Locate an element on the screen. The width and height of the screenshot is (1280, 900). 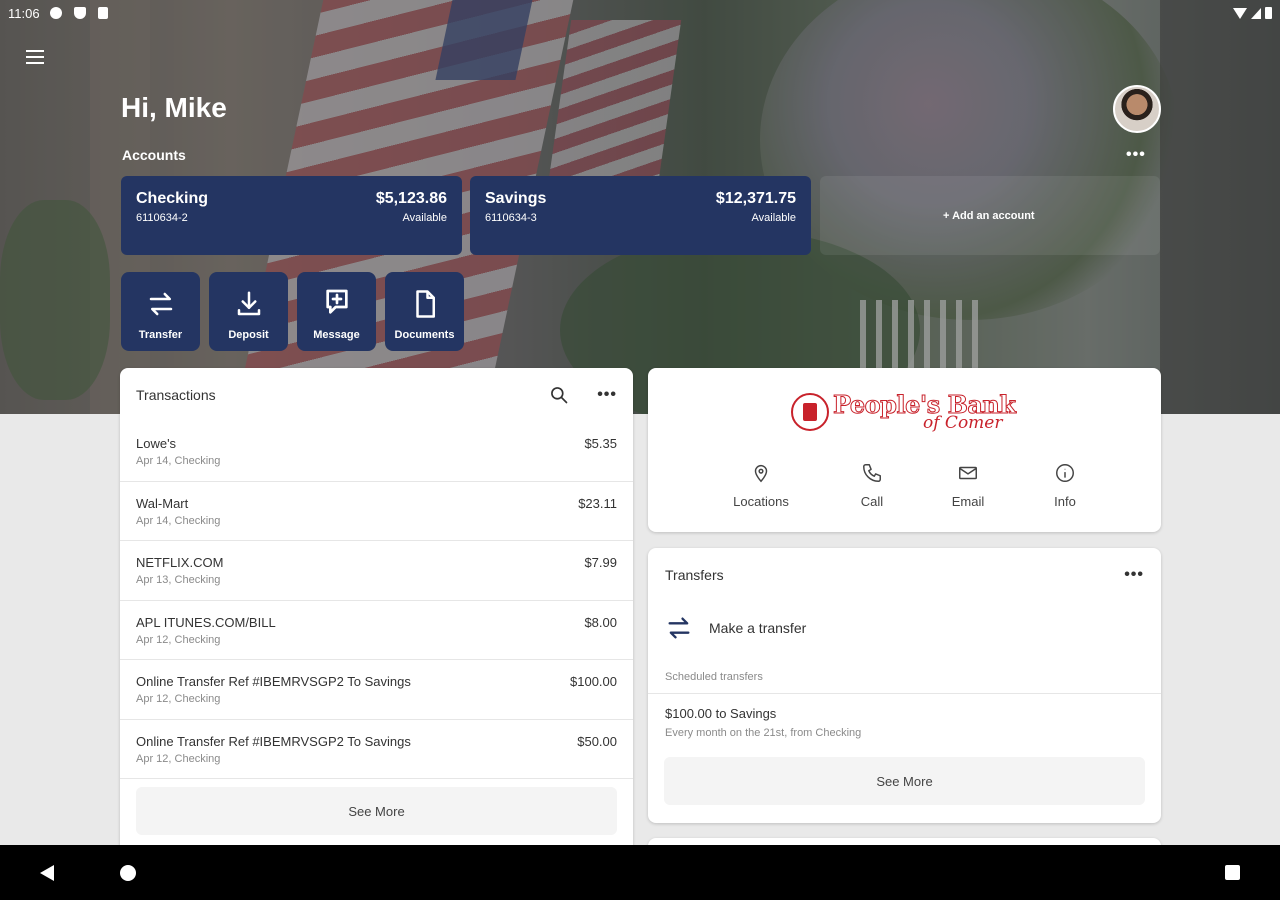
message-action-button: Message is located at coordinates (336, 311).